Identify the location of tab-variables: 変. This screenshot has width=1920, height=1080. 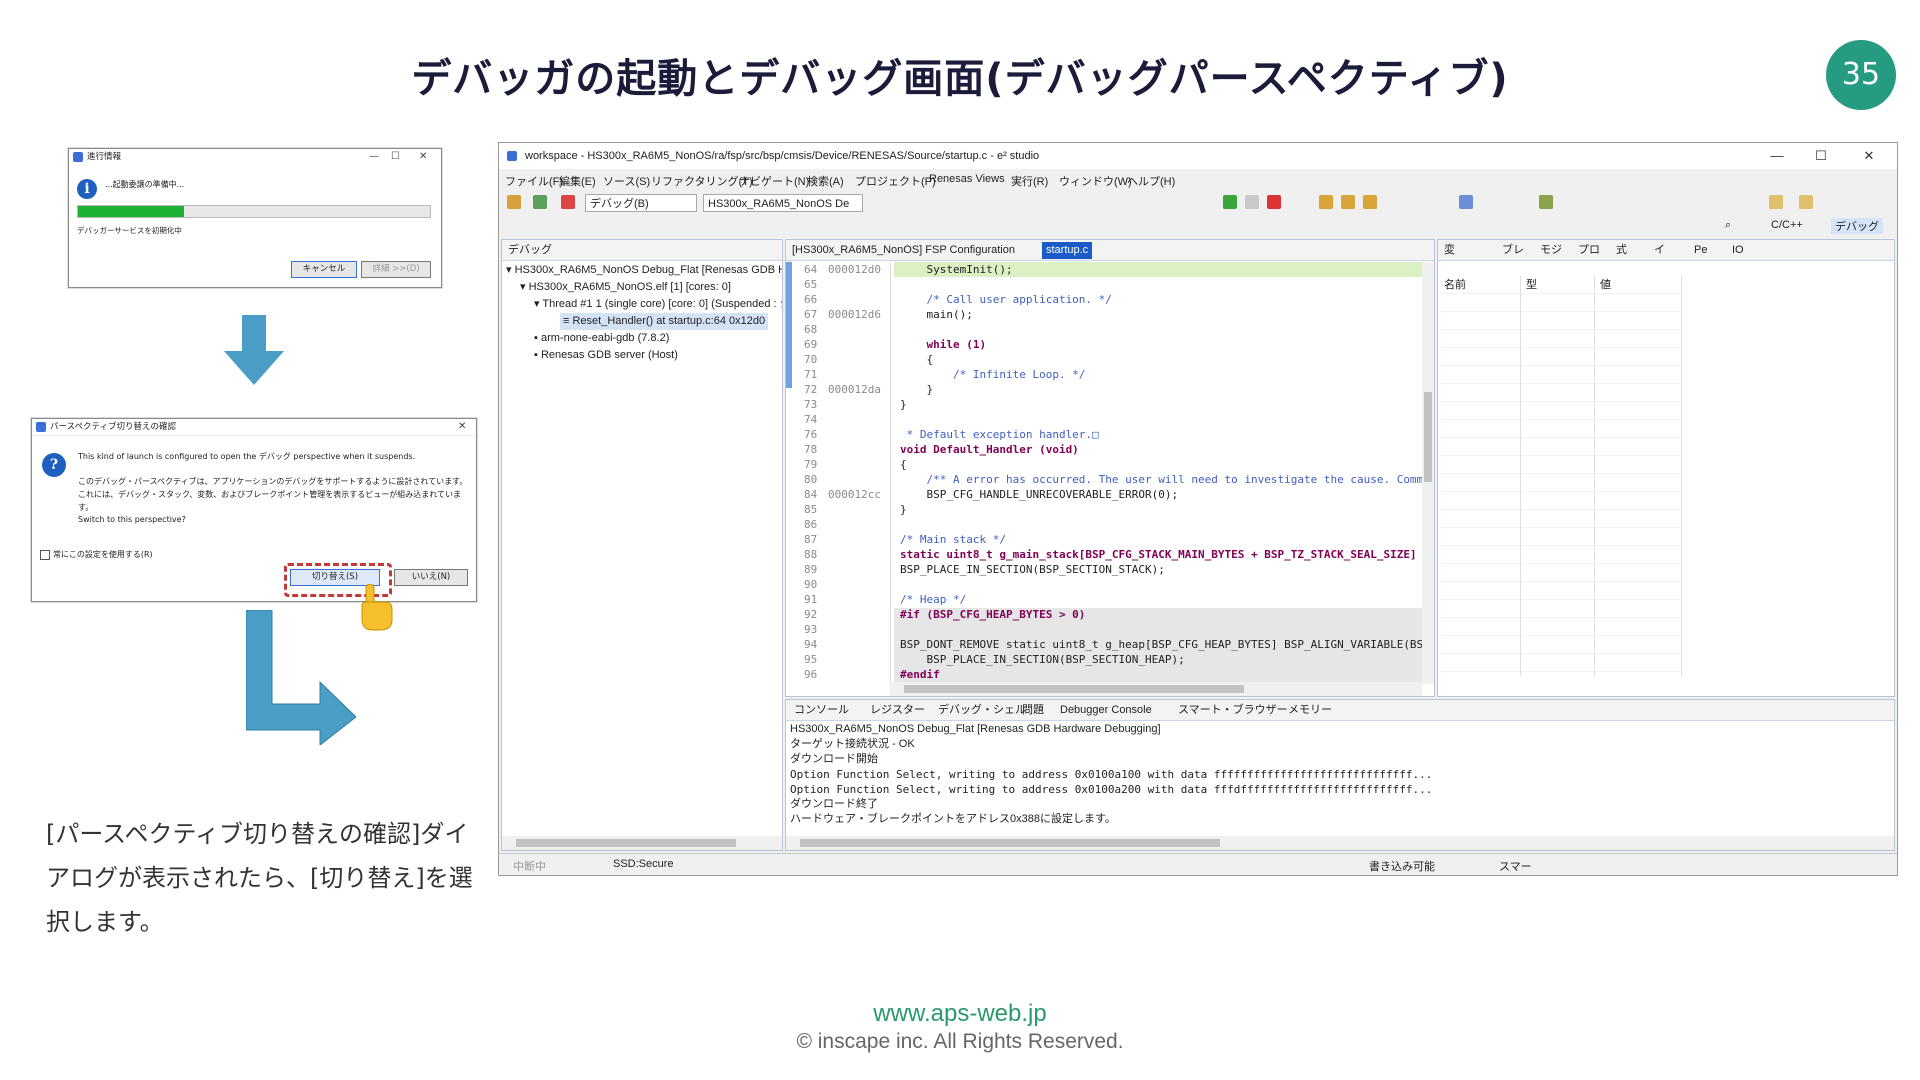
(1449, 250).